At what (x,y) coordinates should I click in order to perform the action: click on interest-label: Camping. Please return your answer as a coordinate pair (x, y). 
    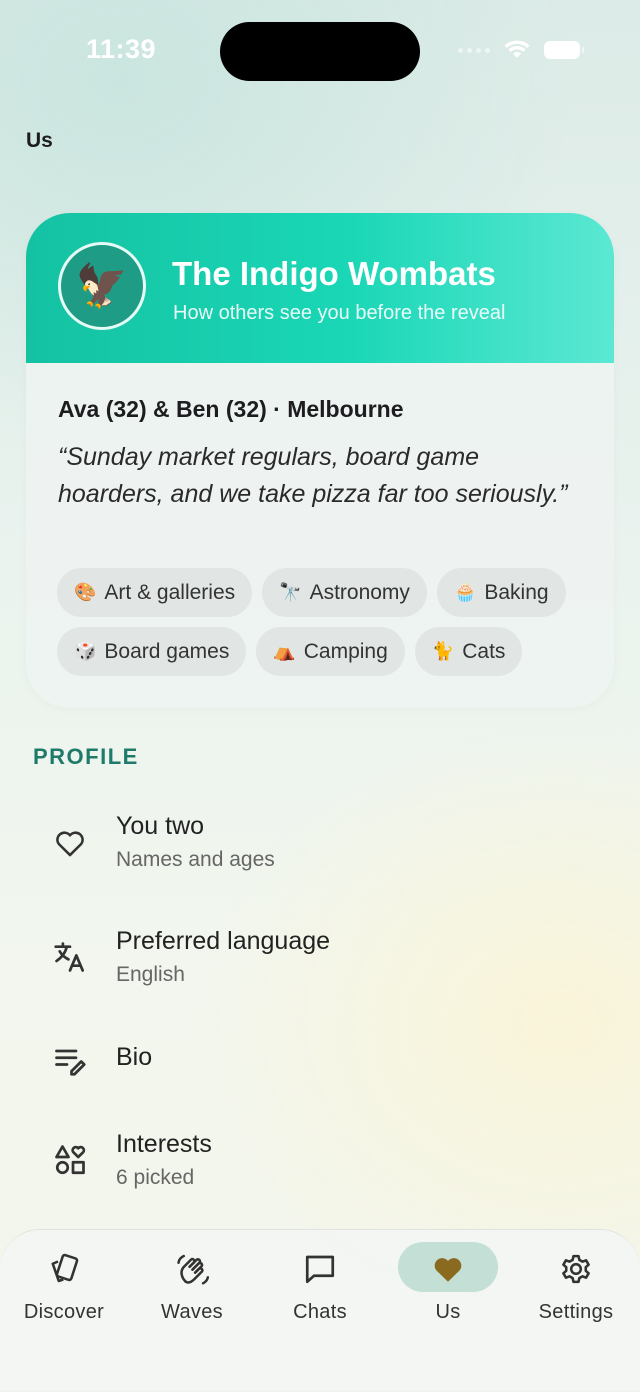
    Looking at the image, I should click on (345, 651).